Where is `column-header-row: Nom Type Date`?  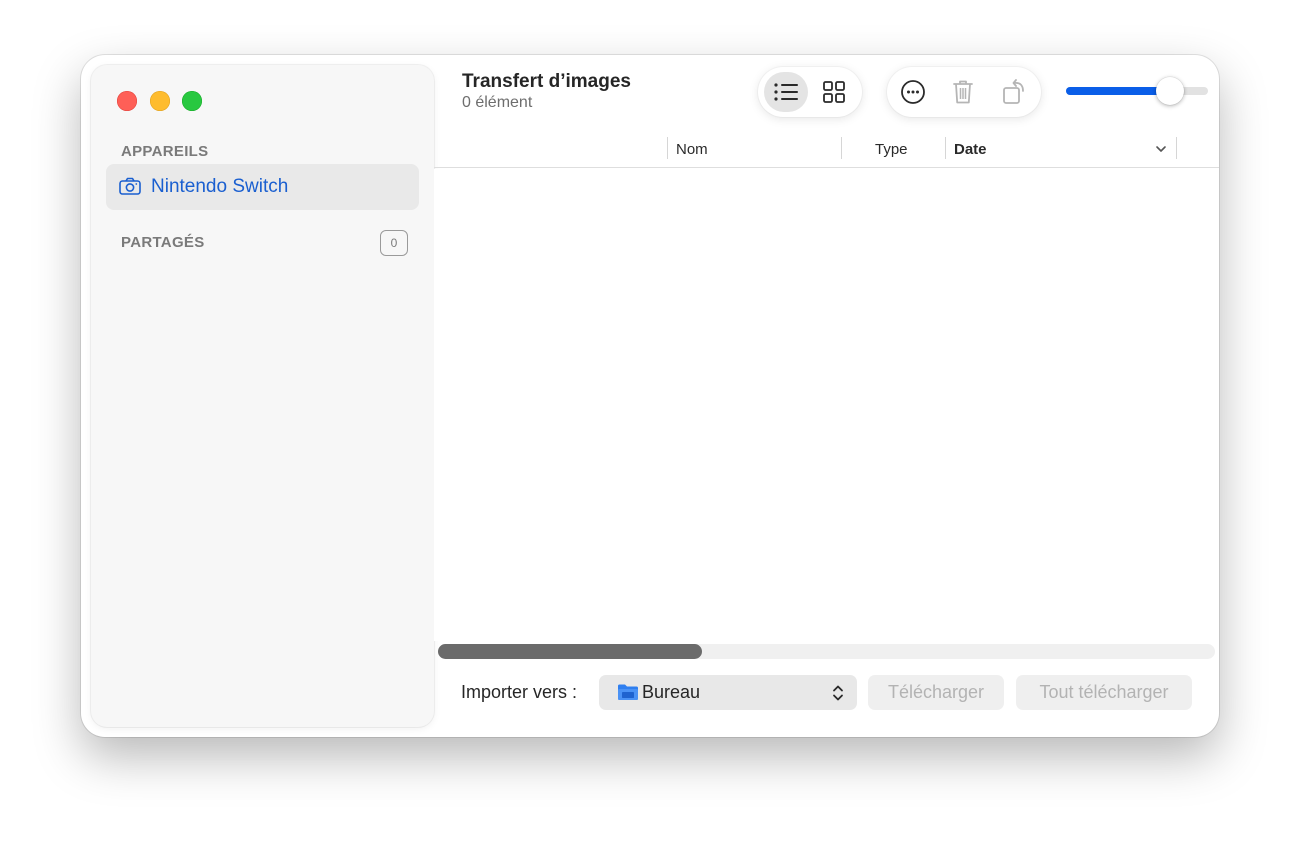
column-header-row: Nom Type Date is located at coordinates (826, 150).